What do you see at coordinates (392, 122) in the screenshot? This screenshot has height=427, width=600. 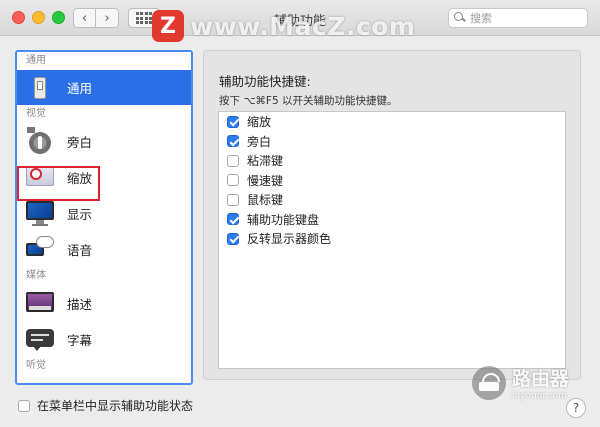 I see `list-item: 缩放` at bounding box center [392, 122].